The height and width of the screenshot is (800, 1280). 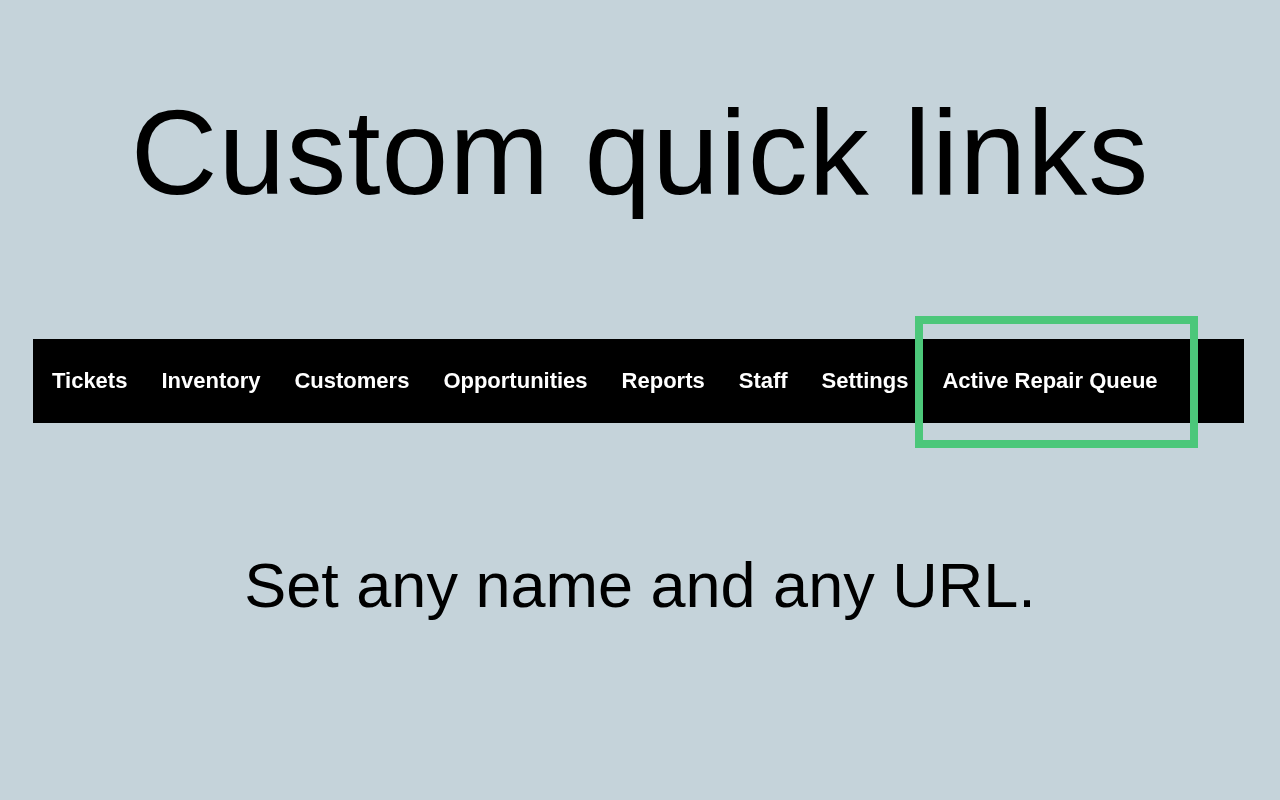 I want to click on page-title: Custom quick links, so click(x=640, y=152).